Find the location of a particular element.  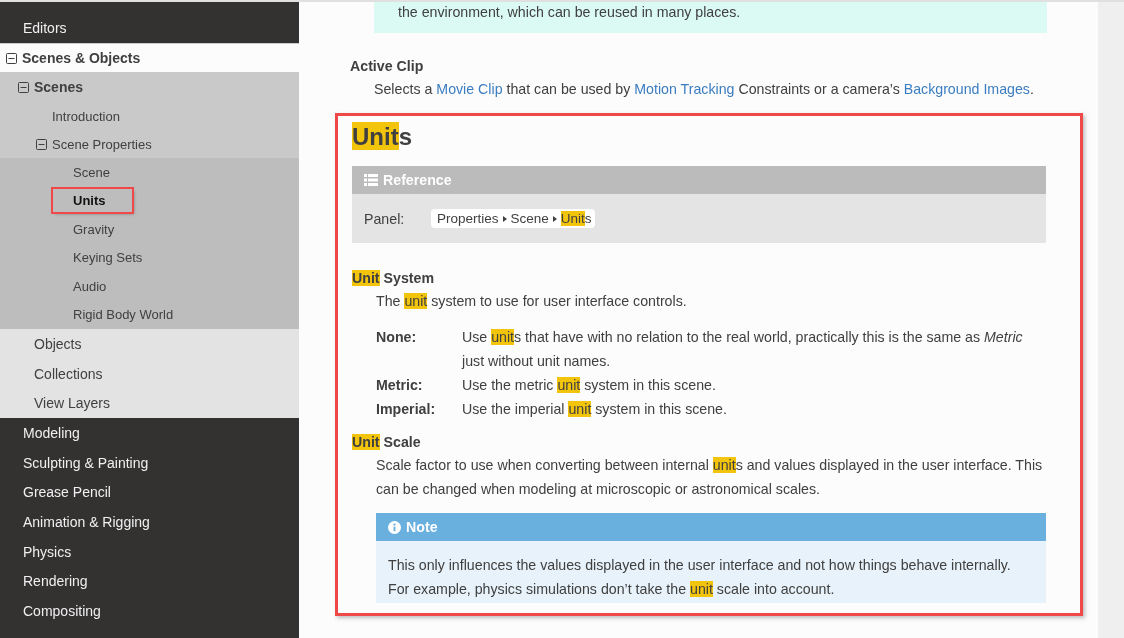

info-icon is located at coordinates (394, 527).